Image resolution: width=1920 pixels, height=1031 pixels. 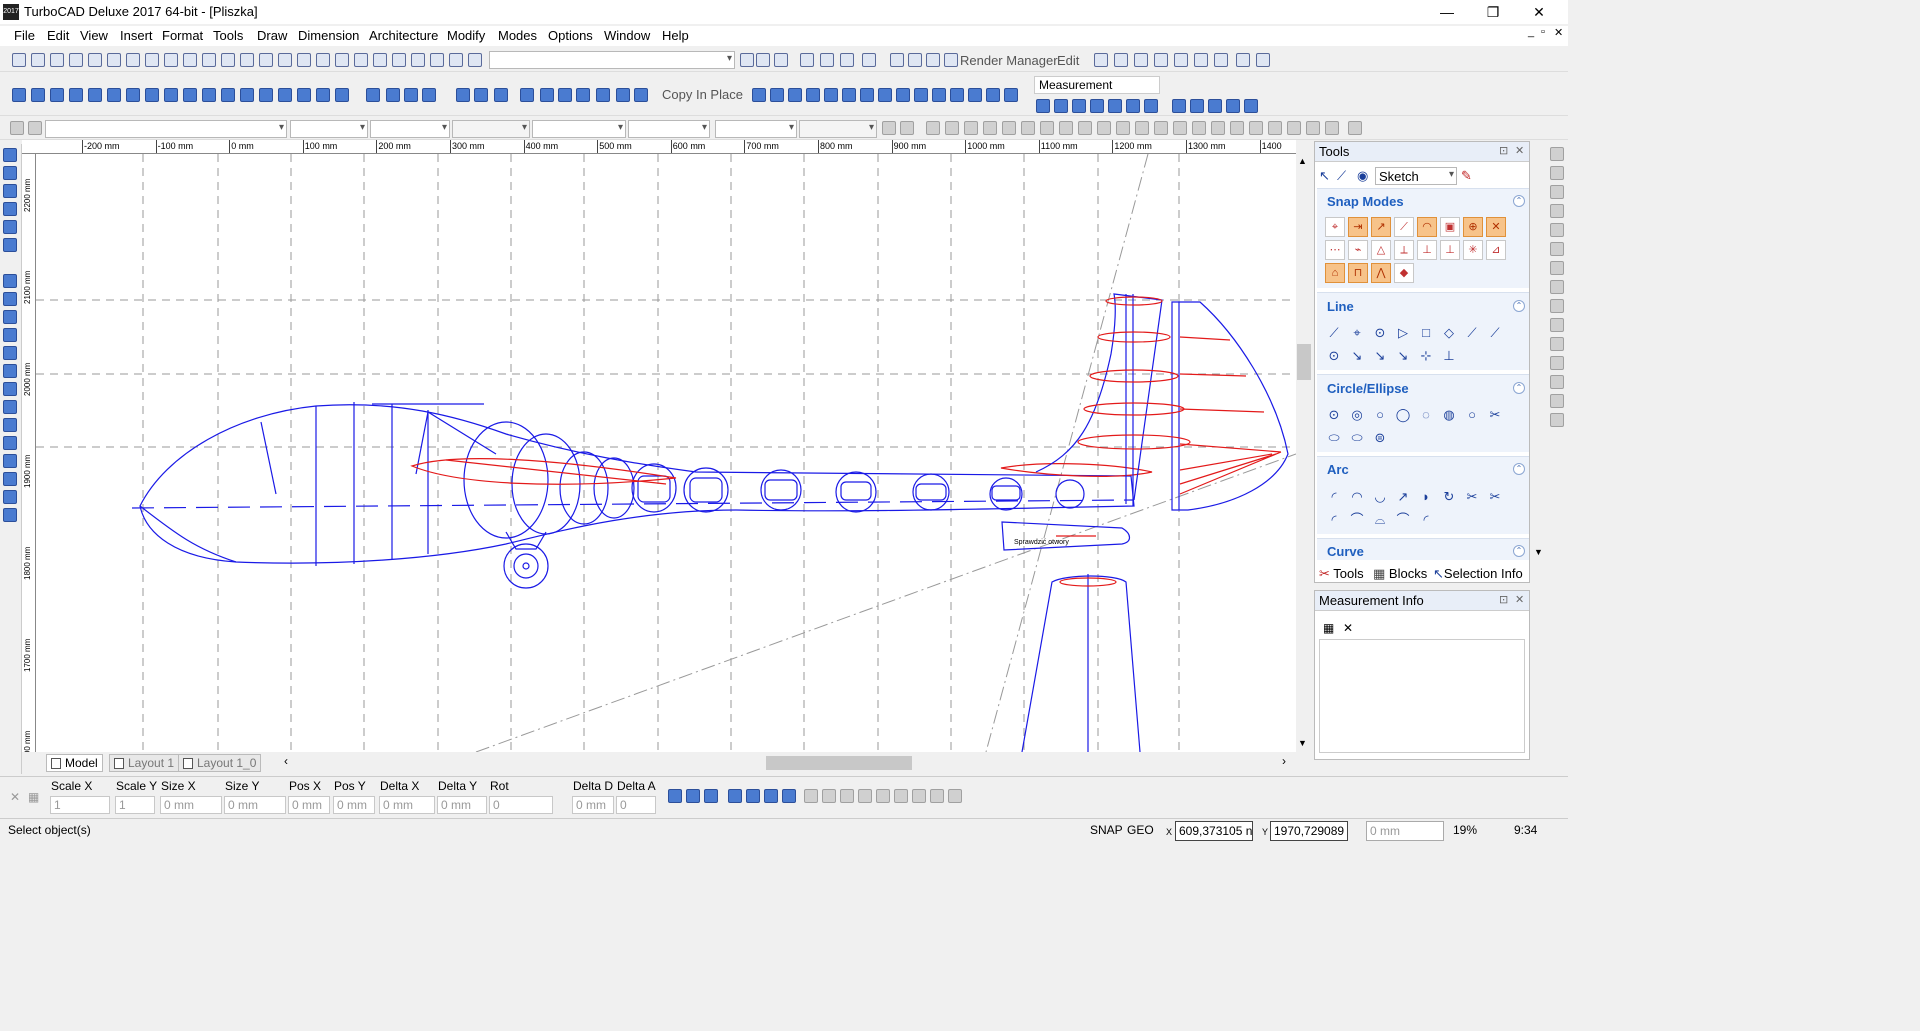 I want to click on line-section-title: Line, so click(x=1340, y=306).